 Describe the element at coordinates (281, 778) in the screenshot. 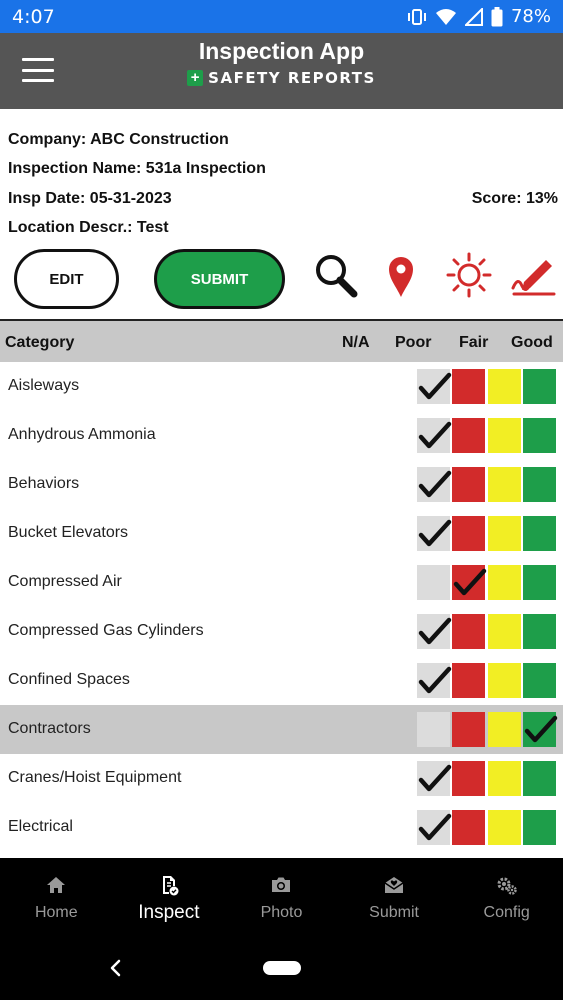

I see `category-row: Cranes/Hoist Equipment` at that location.